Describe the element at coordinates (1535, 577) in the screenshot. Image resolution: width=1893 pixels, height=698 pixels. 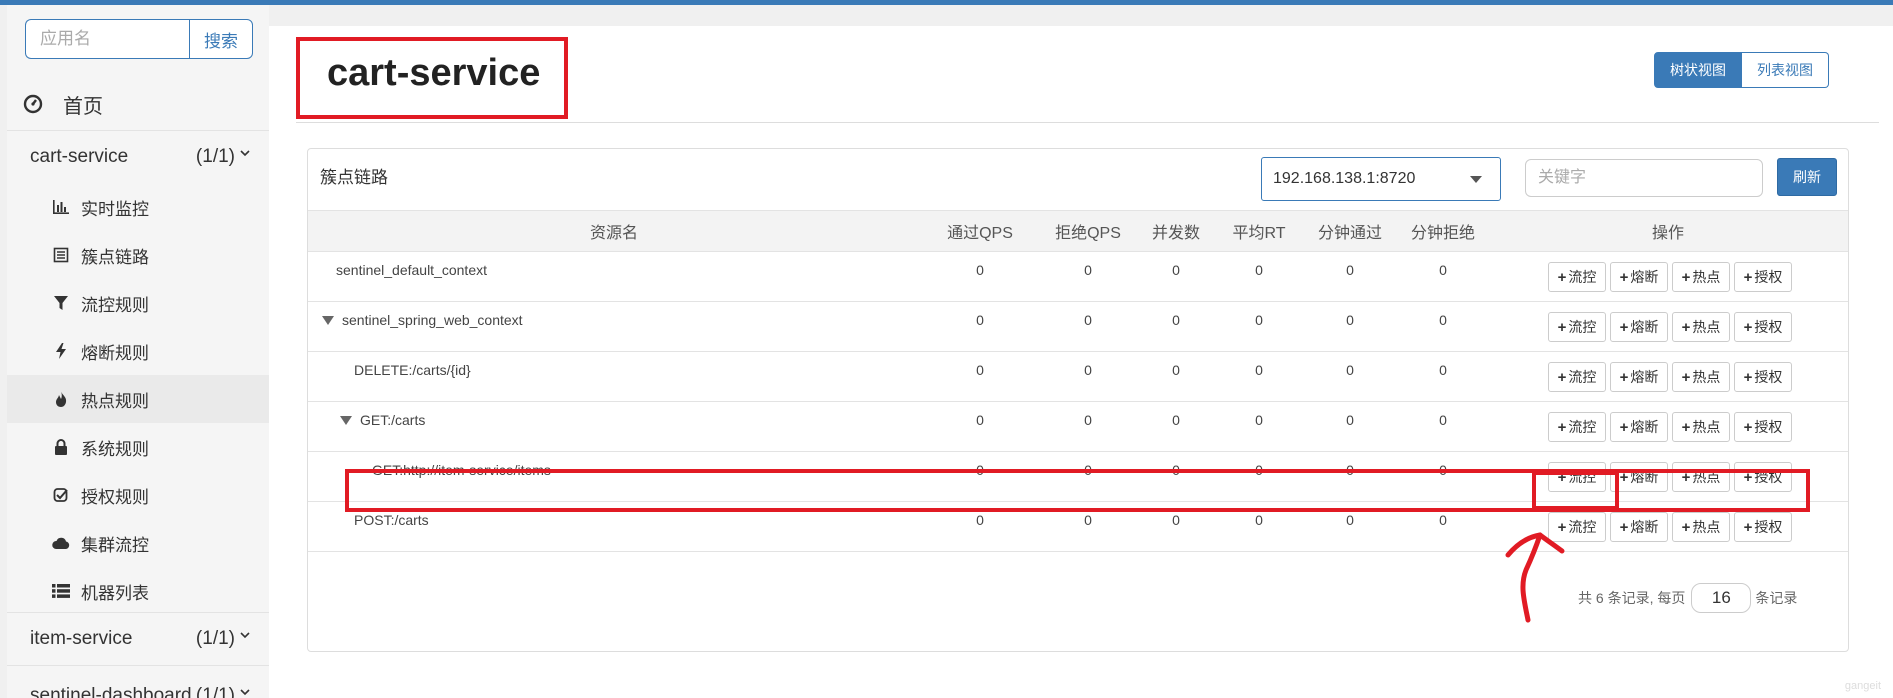
I see `annotation-arrow` at that location.